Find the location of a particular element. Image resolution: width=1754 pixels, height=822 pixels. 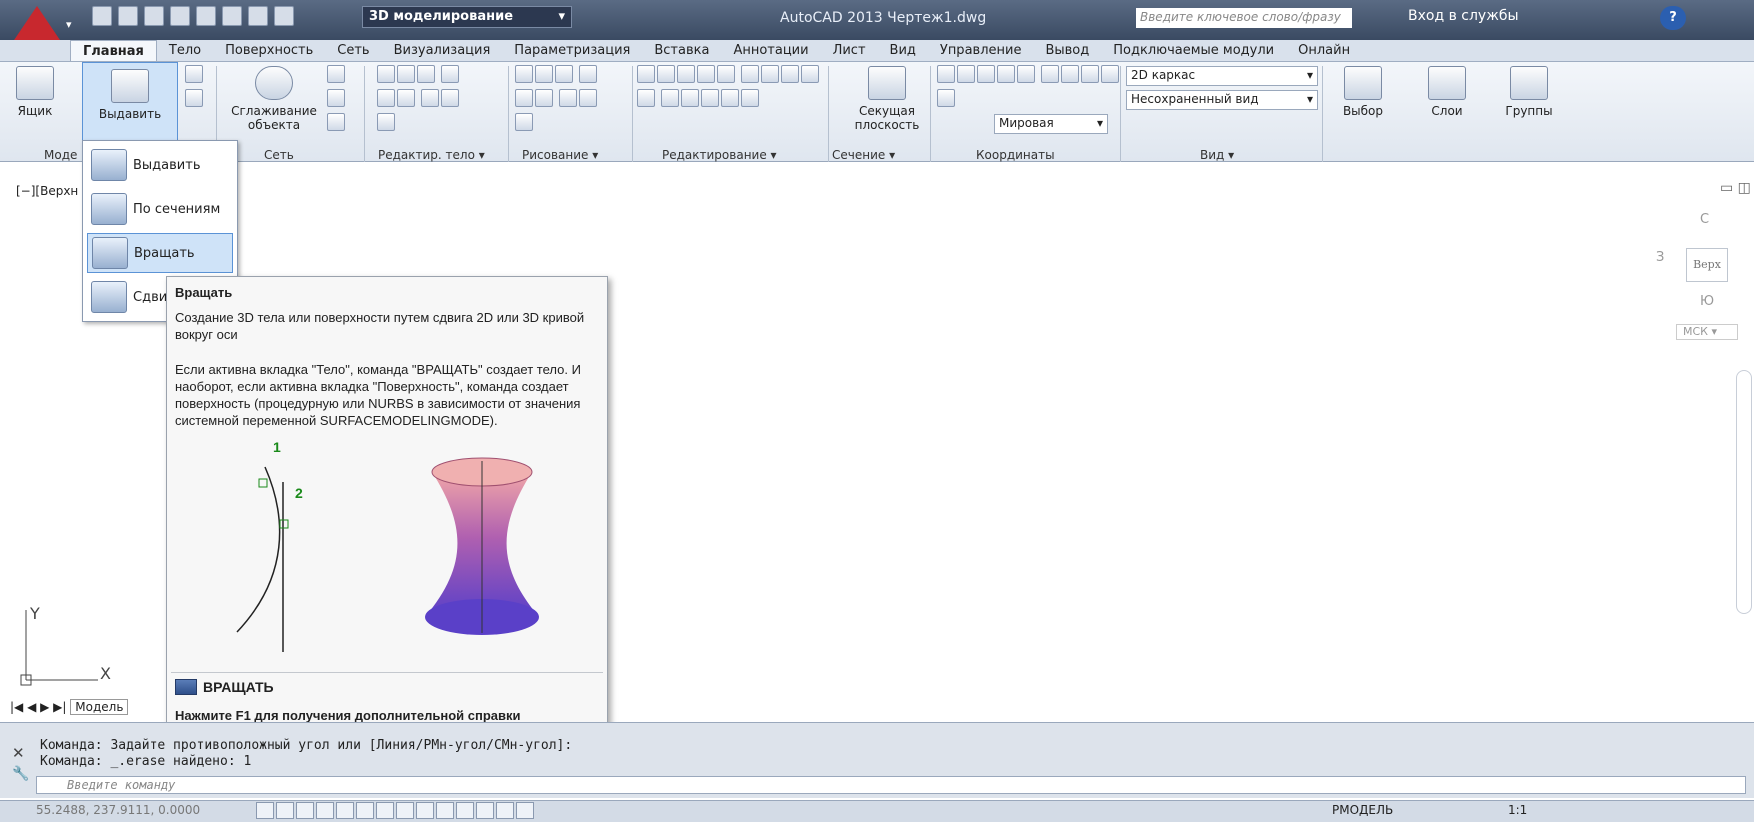

tab-output: Вывод is located at coordinates (1067, 50).